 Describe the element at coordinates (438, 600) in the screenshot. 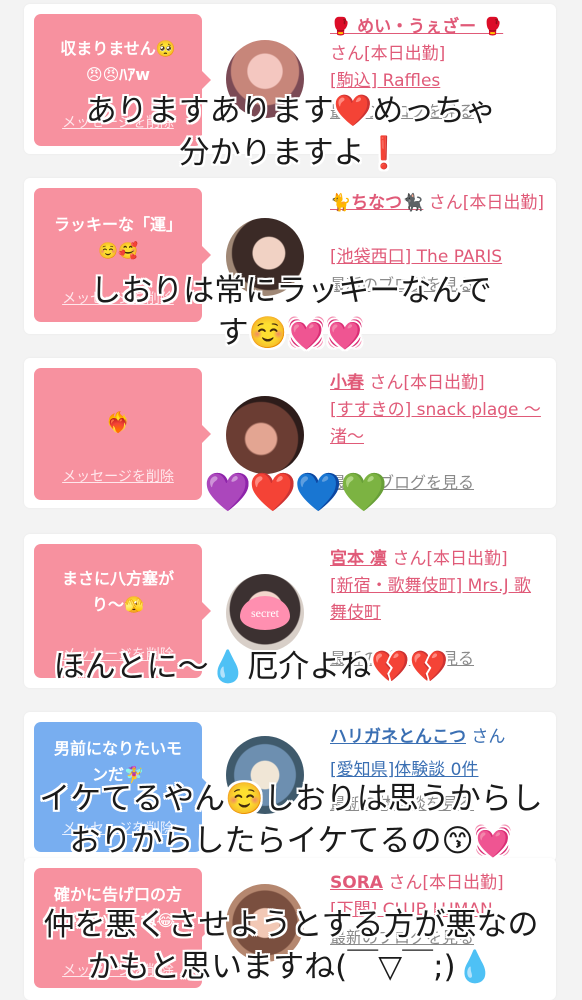

I see `shop-link: [新宿・歌舞伎町] Mrs.J 歌舞伎町` at that location.